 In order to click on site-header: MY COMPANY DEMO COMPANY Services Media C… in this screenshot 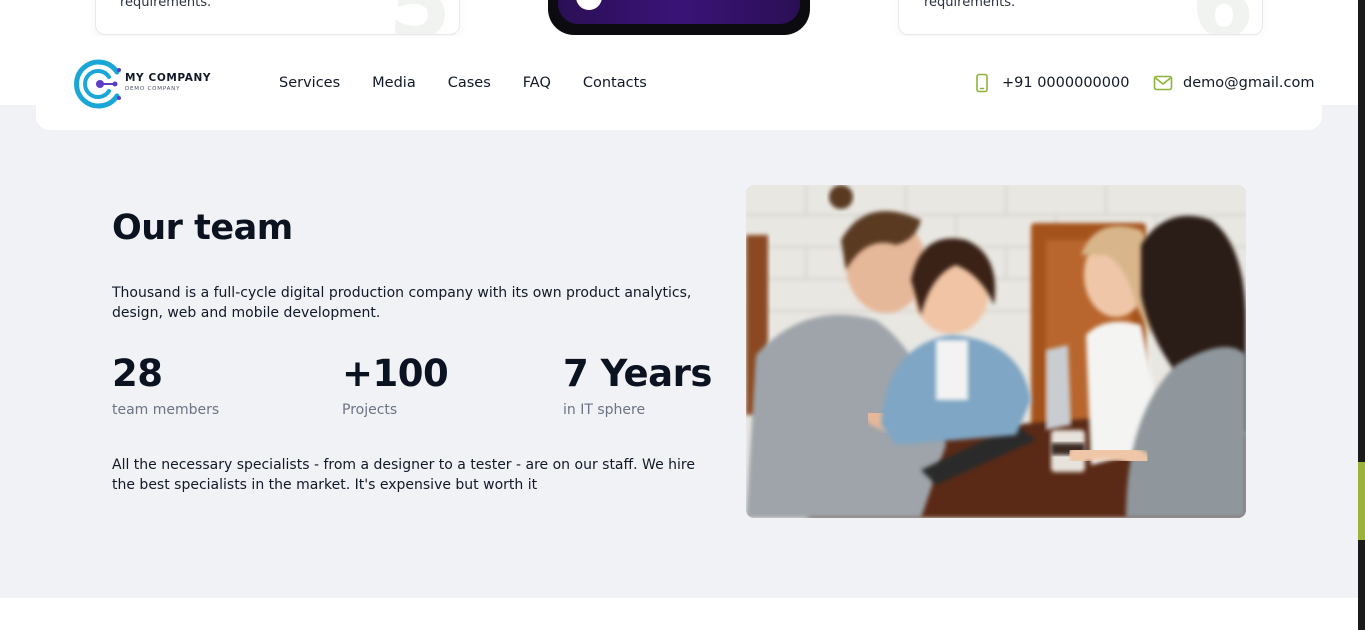, I will do `click(679, 83)`.